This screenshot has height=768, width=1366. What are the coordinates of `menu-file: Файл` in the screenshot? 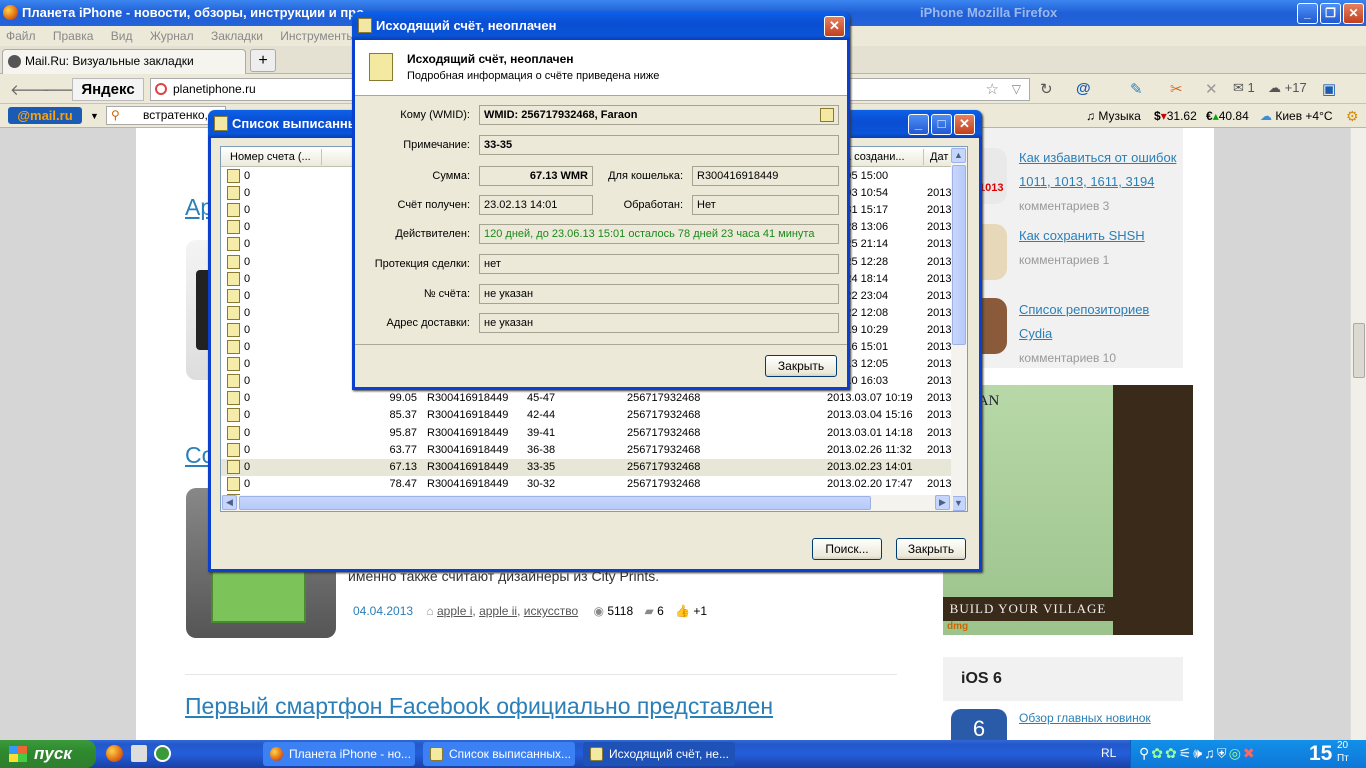 It's located at (21, 36).